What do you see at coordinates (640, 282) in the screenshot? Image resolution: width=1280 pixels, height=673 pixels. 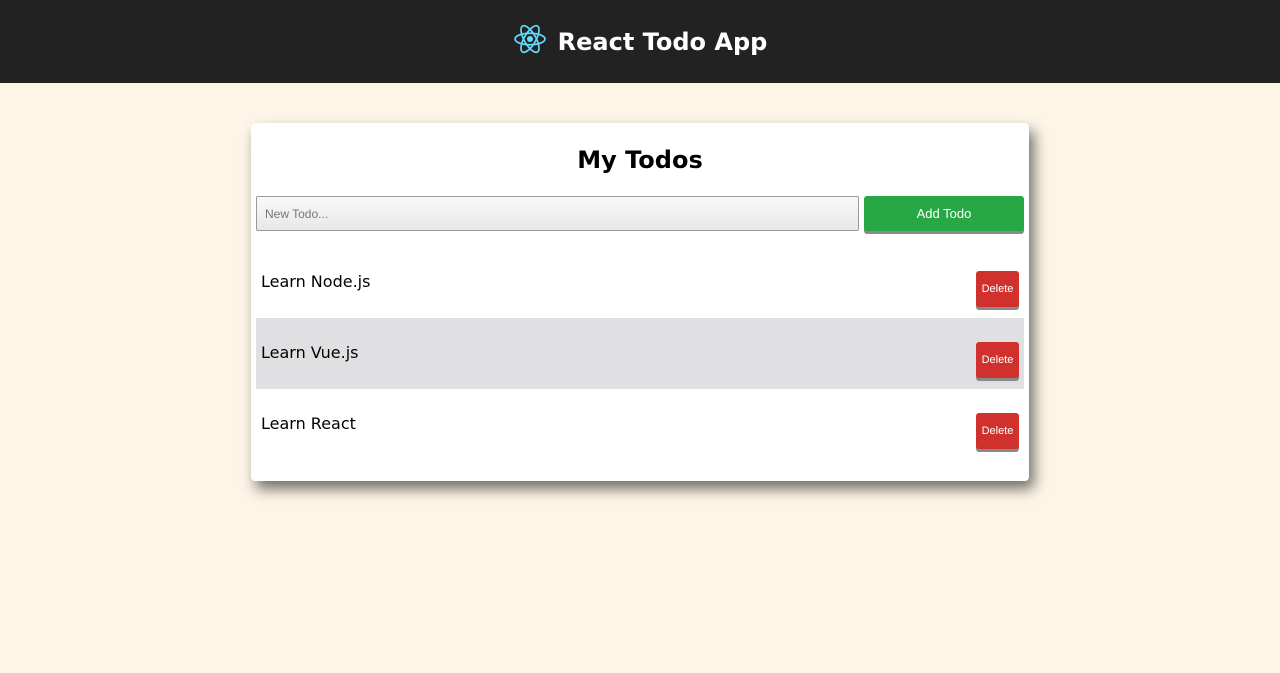 I see `todo-item: Learn Node.js Delete` at bounding box center [640, 282].